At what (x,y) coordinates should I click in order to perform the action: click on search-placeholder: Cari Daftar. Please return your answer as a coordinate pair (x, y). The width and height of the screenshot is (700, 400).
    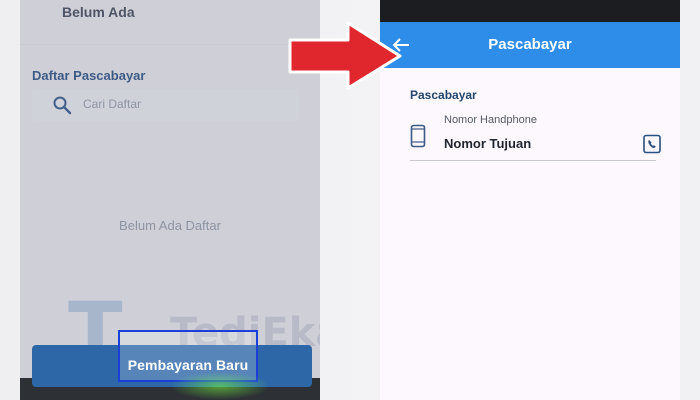
    Looking at the image, I should click on (112, 104).